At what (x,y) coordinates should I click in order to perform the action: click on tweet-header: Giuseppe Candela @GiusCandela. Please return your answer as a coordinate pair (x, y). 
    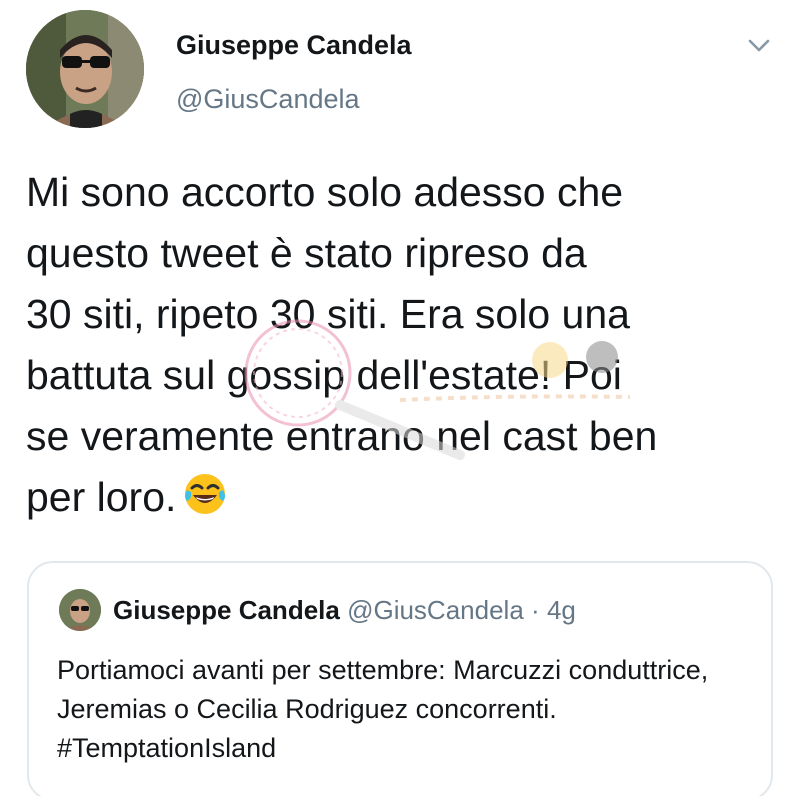
    Looking at the image, I should click on (406, 72).